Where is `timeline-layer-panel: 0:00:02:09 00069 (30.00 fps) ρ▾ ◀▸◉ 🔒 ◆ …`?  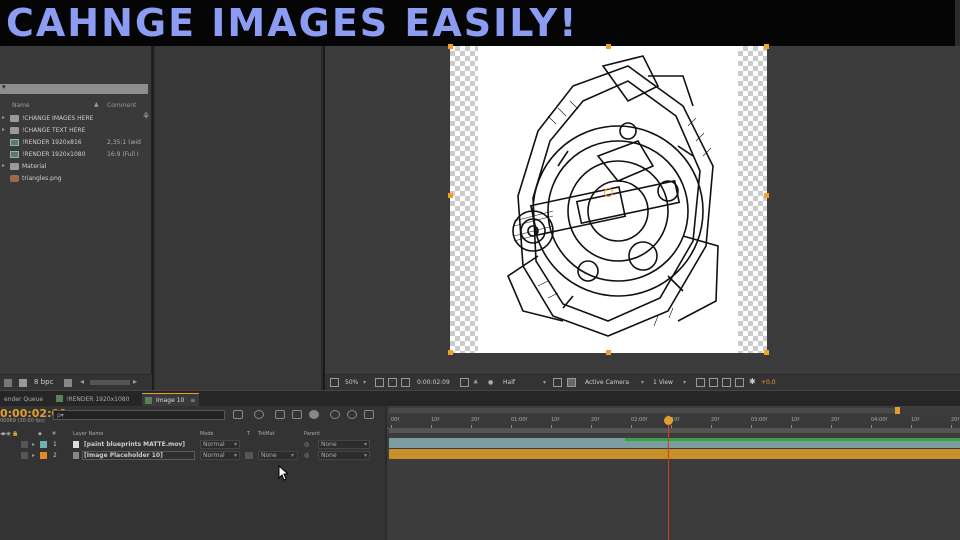 timeline-layer-panel: 0:00:02:09 00069 (30.00 fps) ρ▾ ◀▸◉ 🔒 ◆ … is located at coordinates (192, 473).